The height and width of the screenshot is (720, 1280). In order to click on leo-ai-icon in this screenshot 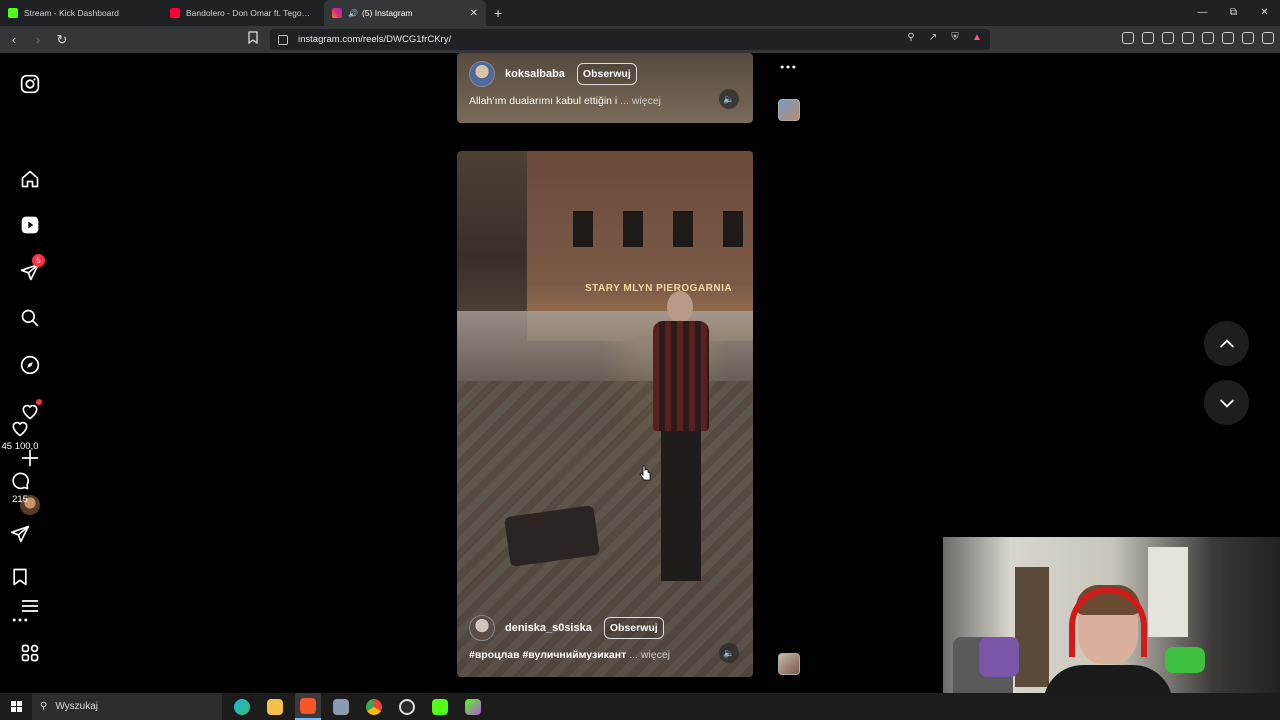, I will do `click(1228, 38)`.